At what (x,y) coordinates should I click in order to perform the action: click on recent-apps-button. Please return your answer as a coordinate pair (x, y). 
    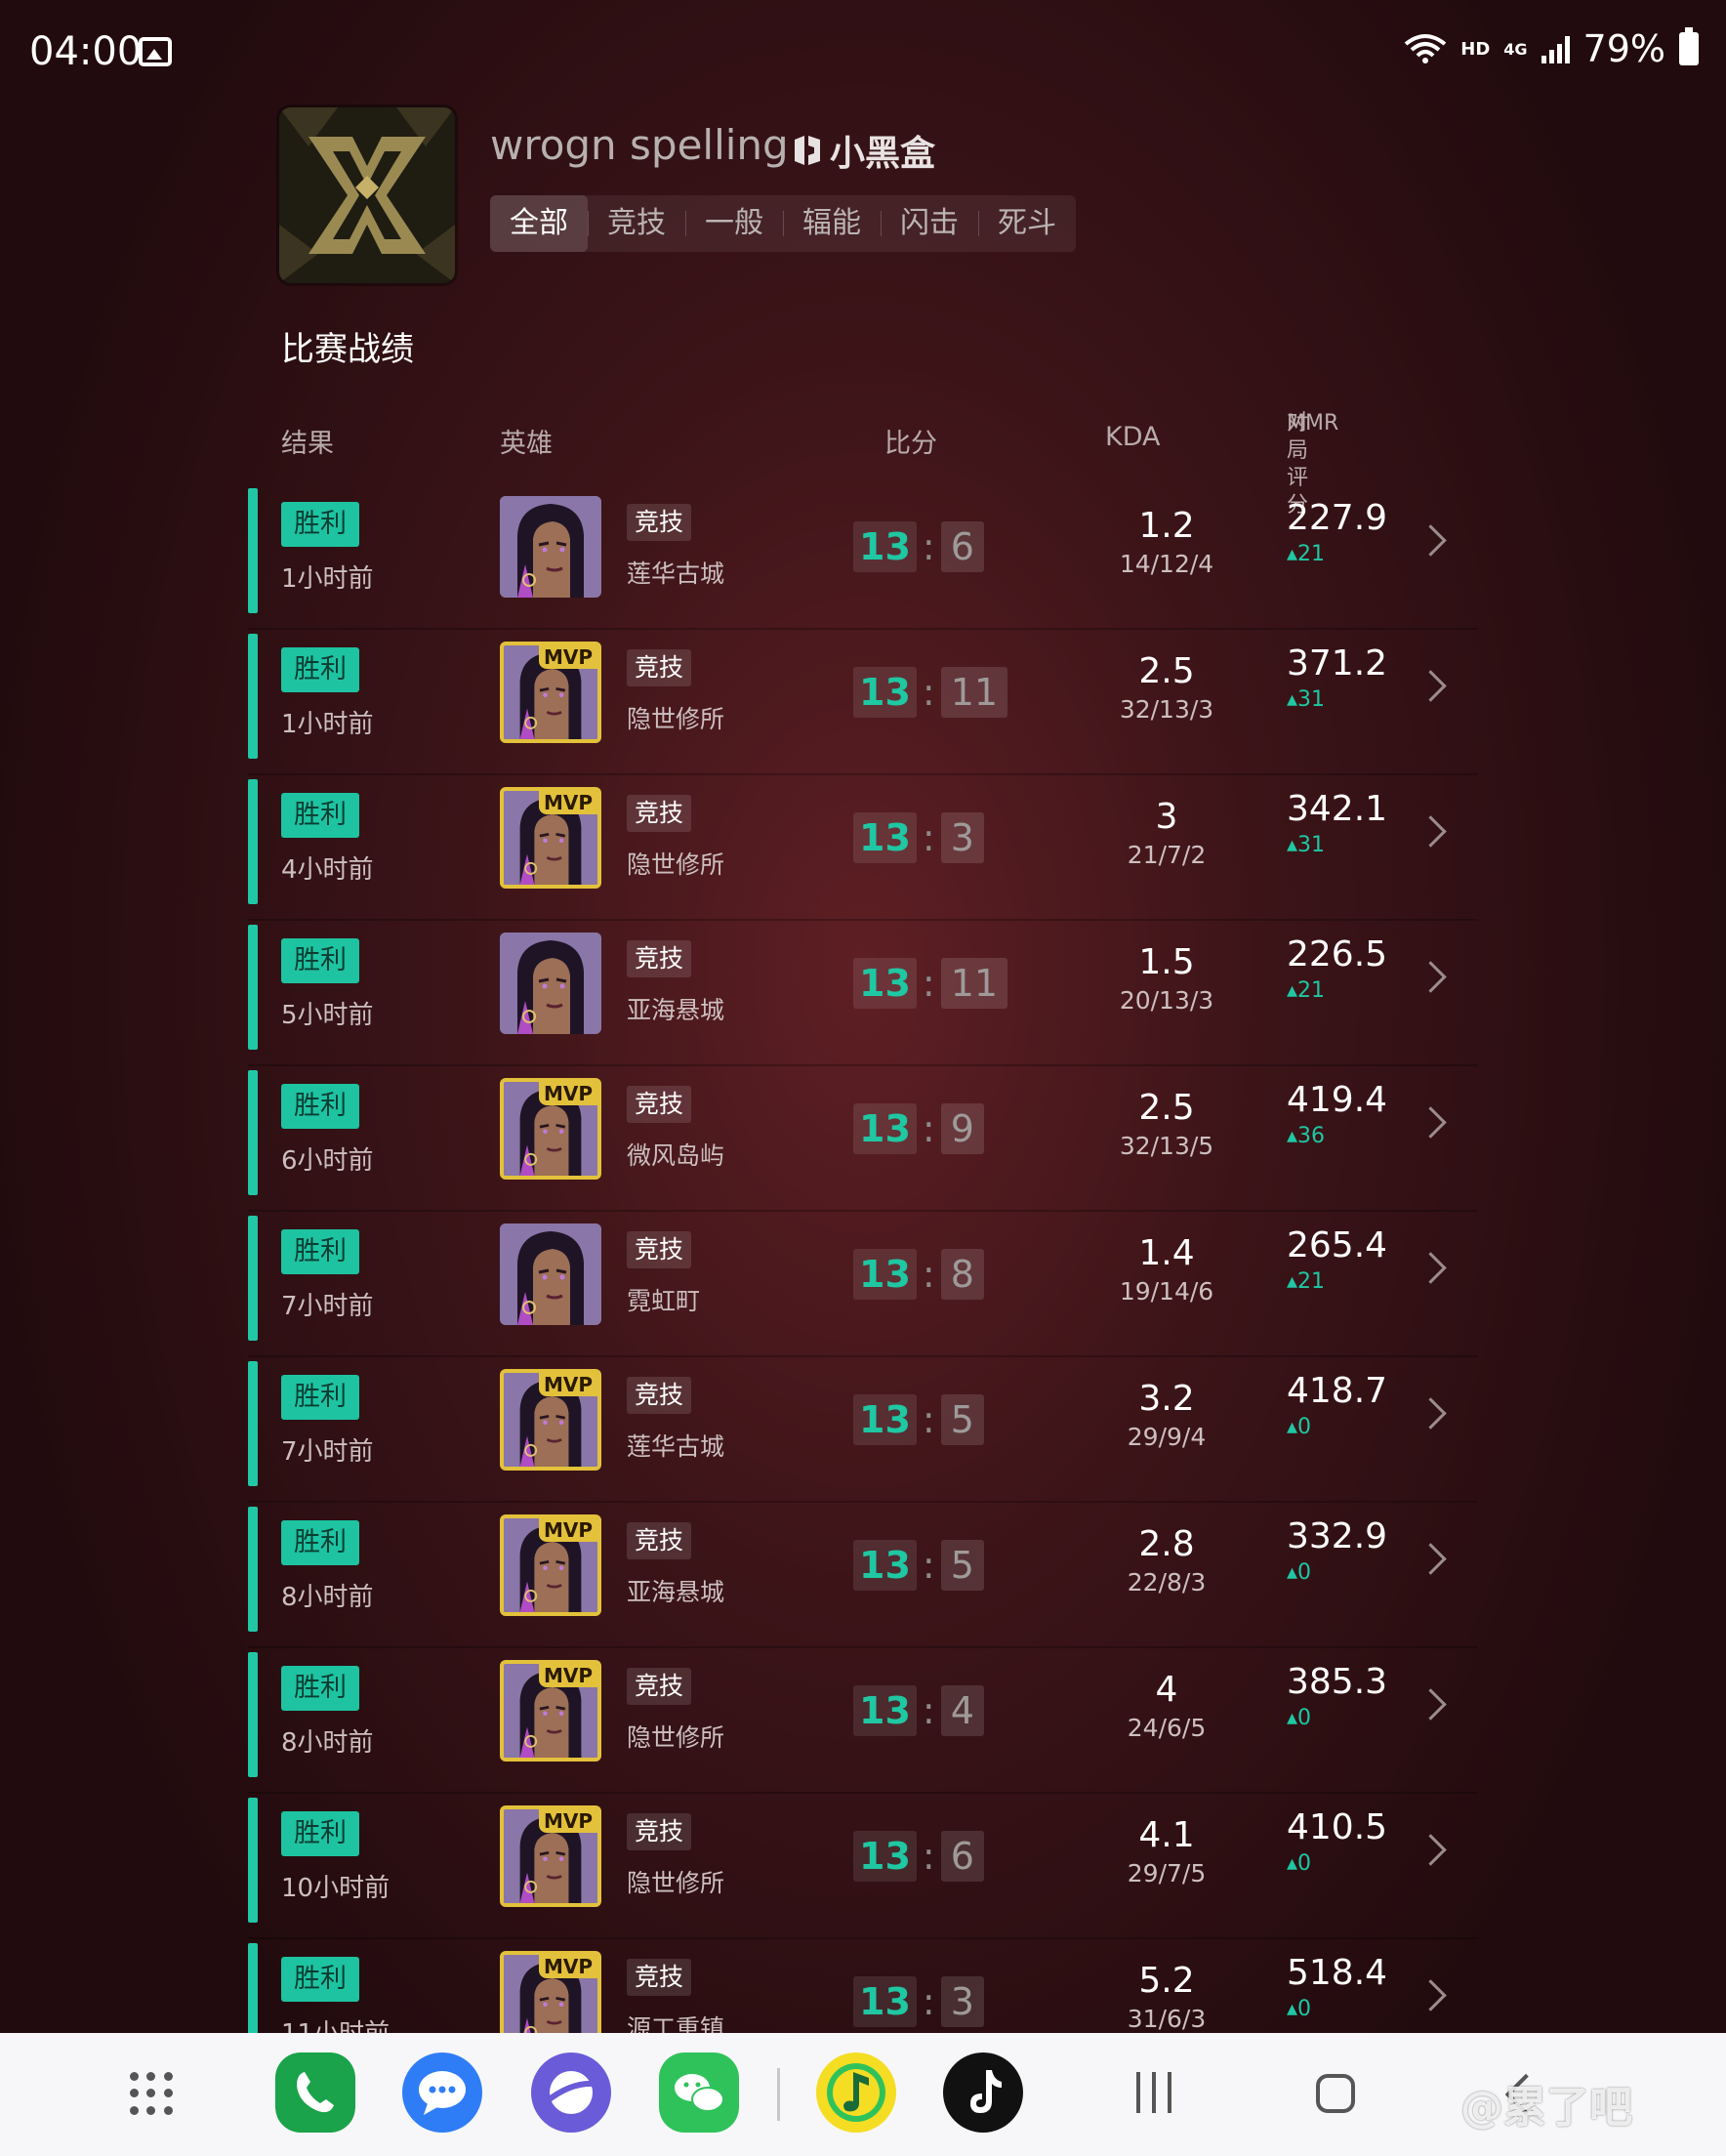
    Looking at the image, I should click on (1153, 2093).